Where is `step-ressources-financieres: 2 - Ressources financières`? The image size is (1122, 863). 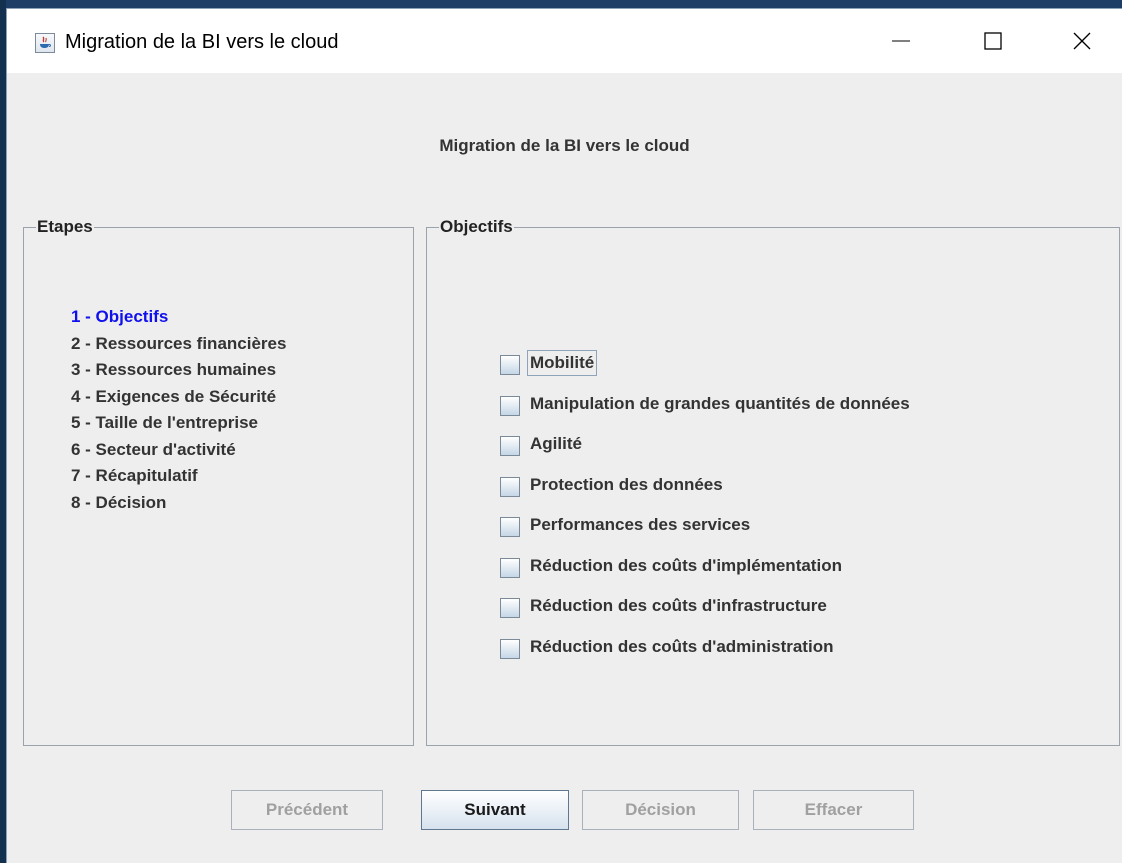
step-ressources-financieres: 2 - Ressources financières is located at coordinates (179, 343).